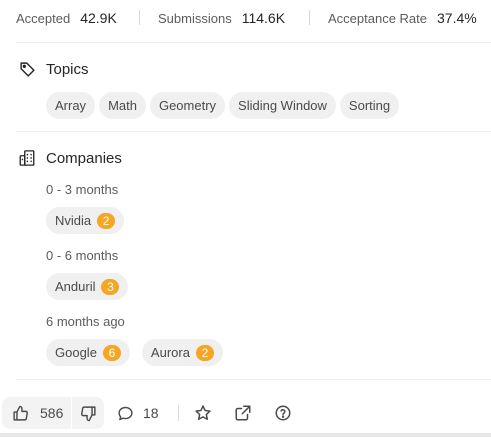 This screenshot has height=437, width=491. I want to click on upvote-count: 586, so click(52, 413).